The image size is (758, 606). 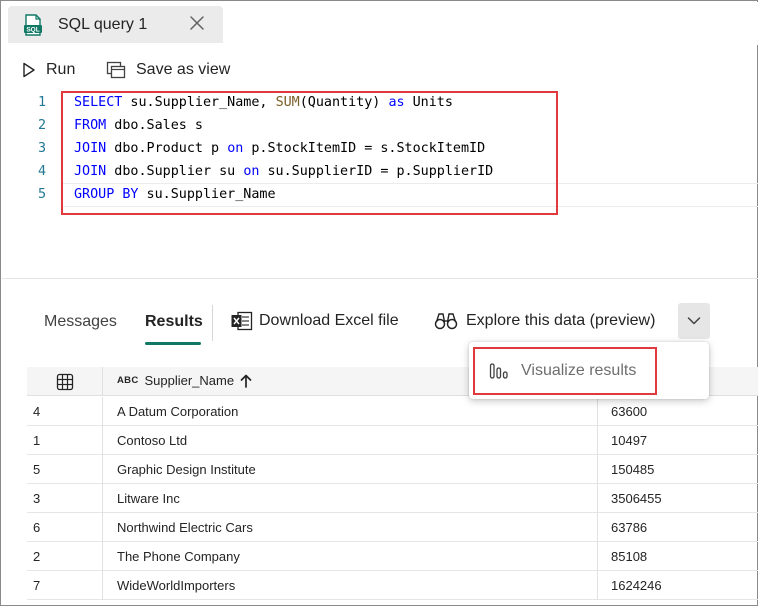 What do you see at coordinates (33, 25) in the screenshot?
I see `sql-file-icon: SQL` at bounding box center [33, 25].